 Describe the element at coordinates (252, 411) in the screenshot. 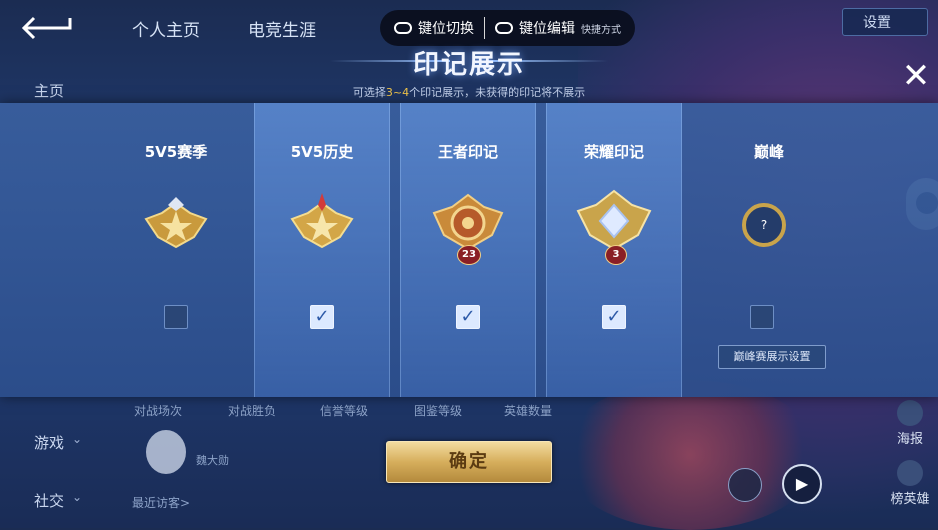

I see `stat-label: 对战胜负` at that location.